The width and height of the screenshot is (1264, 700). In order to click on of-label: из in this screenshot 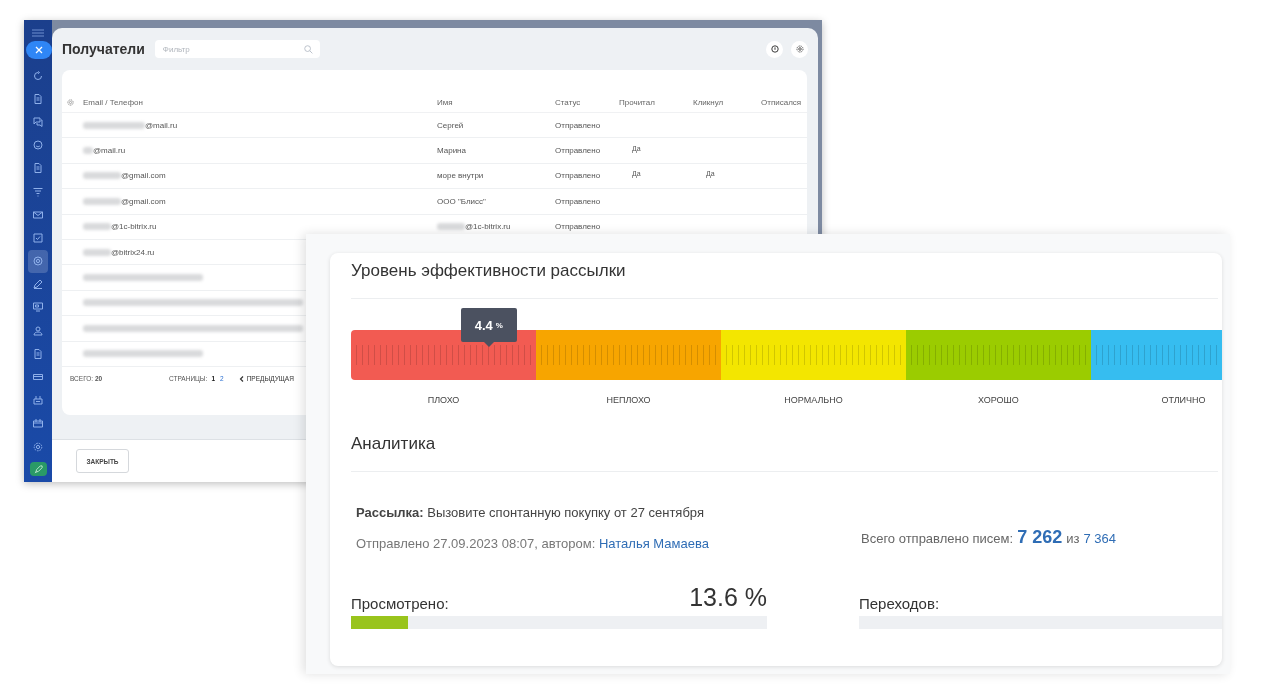, I will do `click(1073, 538)`.